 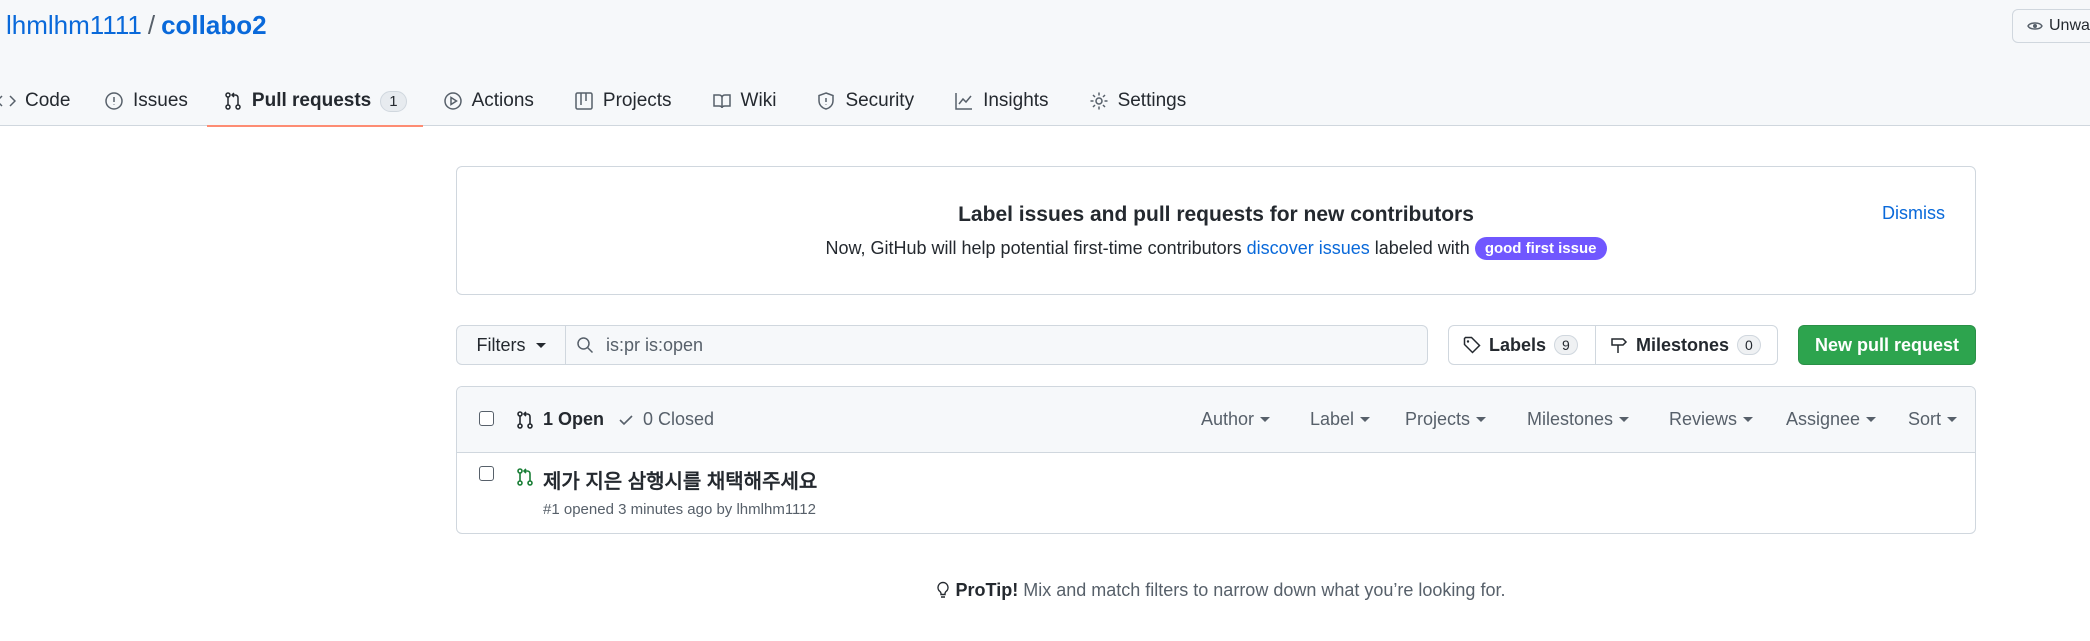 What do you see at coordinates (1749, 345) in the screenshot?
I see `milestones-count: 0` at bounding box center [1749, 345].